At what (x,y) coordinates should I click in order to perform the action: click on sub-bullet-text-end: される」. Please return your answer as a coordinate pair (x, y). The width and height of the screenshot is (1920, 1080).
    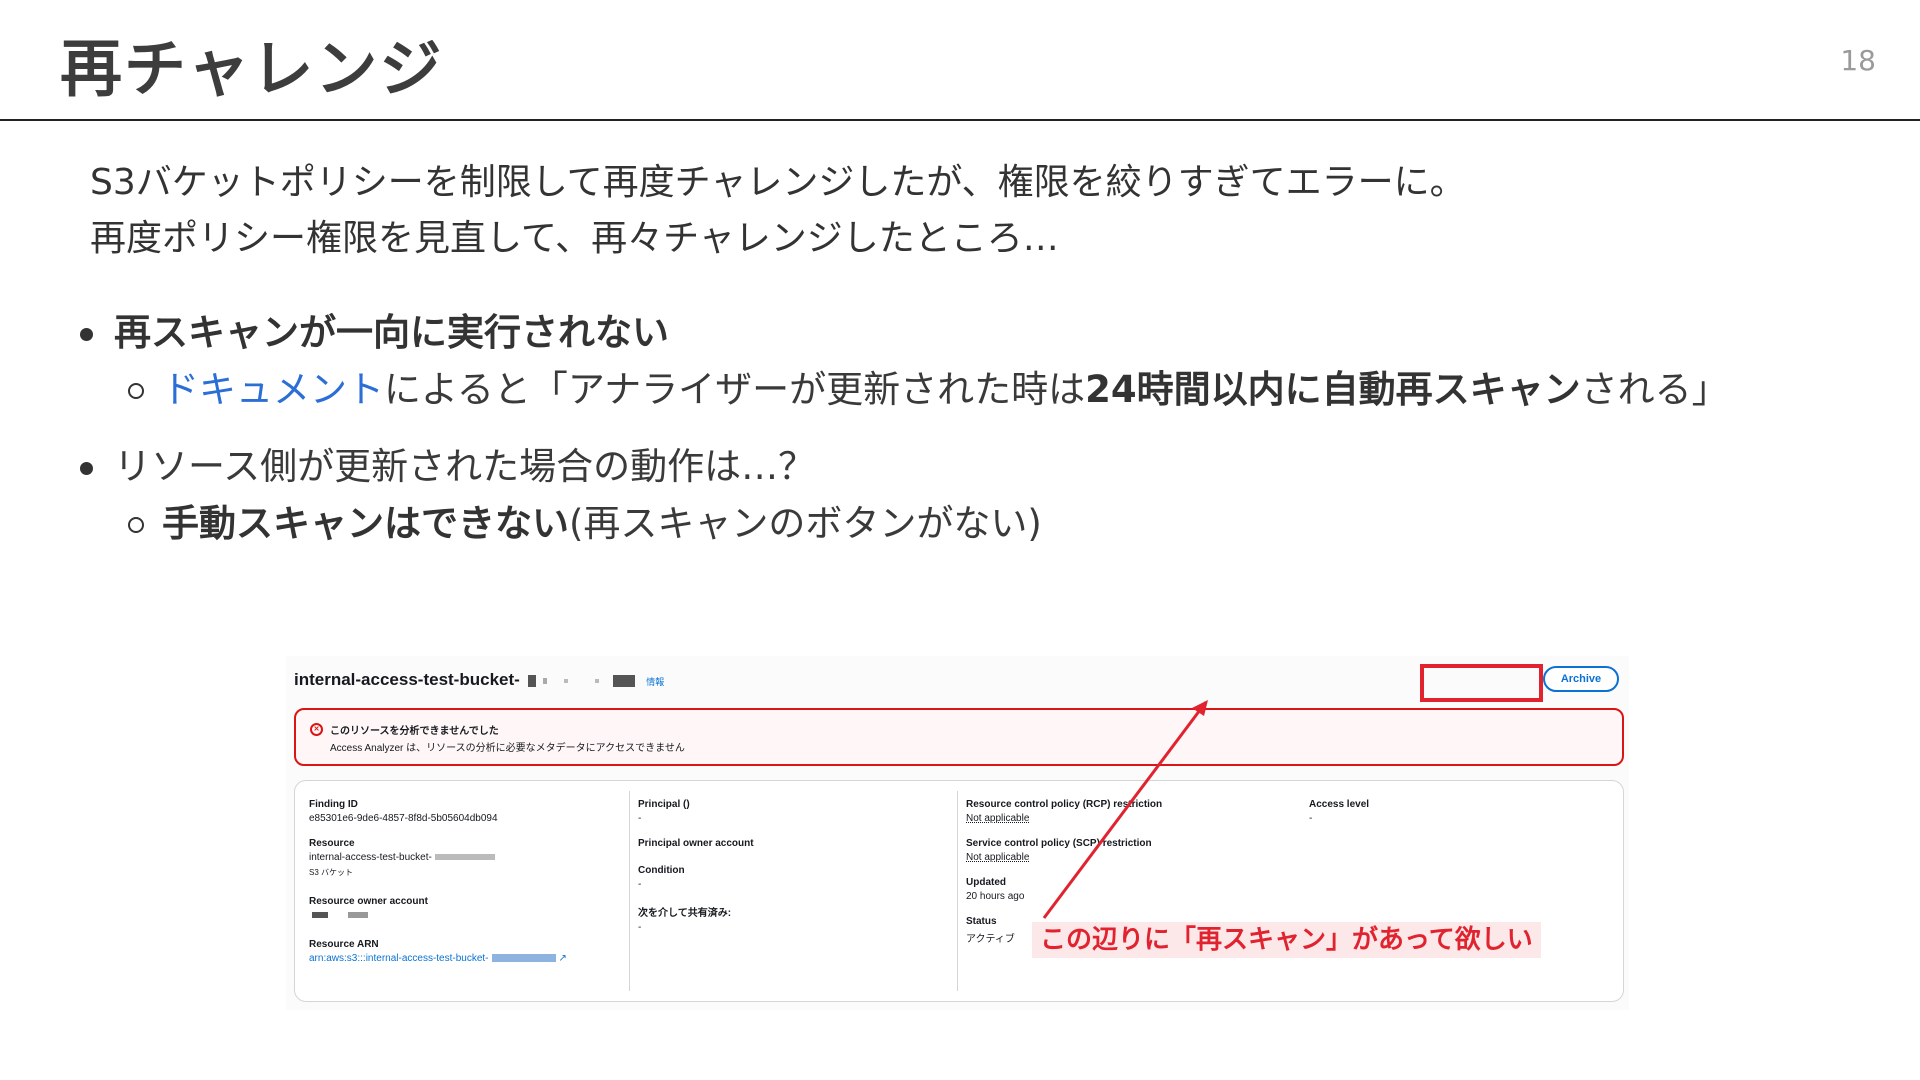
    Looking at the image, I should click on (1654, 389).